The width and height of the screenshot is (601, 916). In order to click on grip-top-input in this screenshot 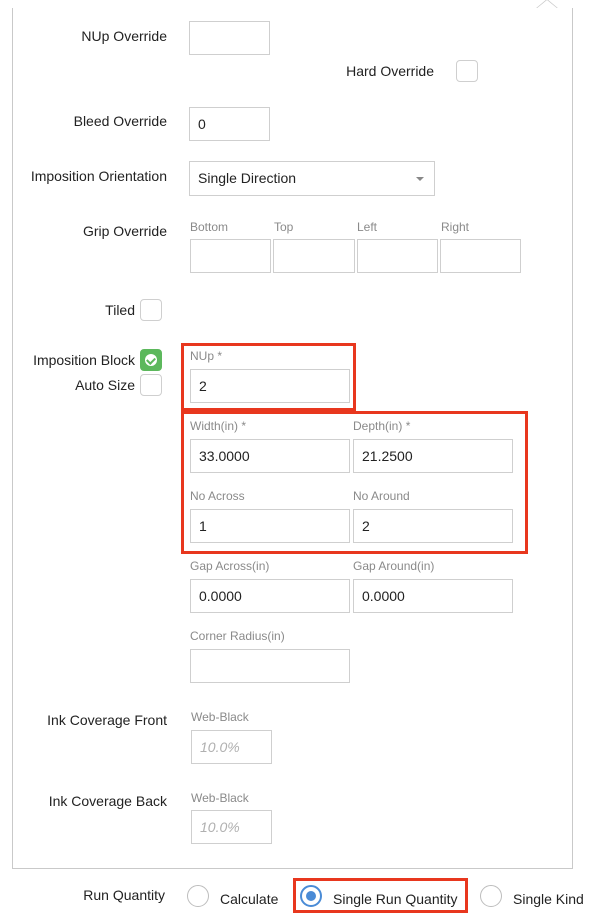, I will do `click(314, 256)`.